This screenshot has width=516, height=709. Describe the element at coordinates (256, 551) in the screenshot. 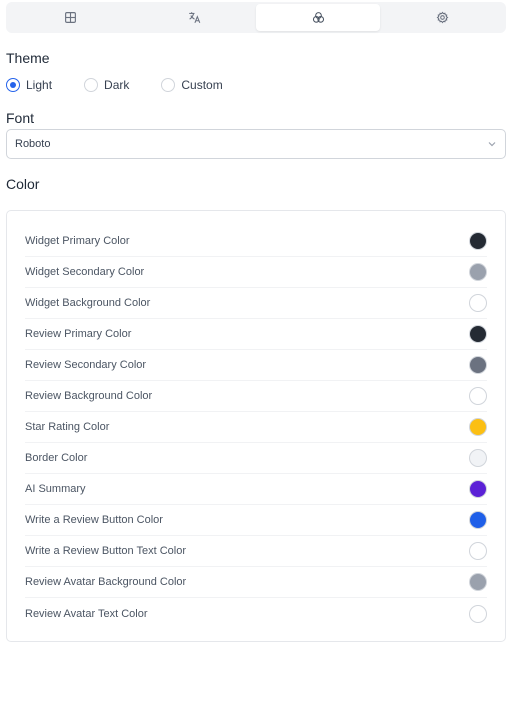

I see `color-row: Write a Review Button Text Color` at that location.